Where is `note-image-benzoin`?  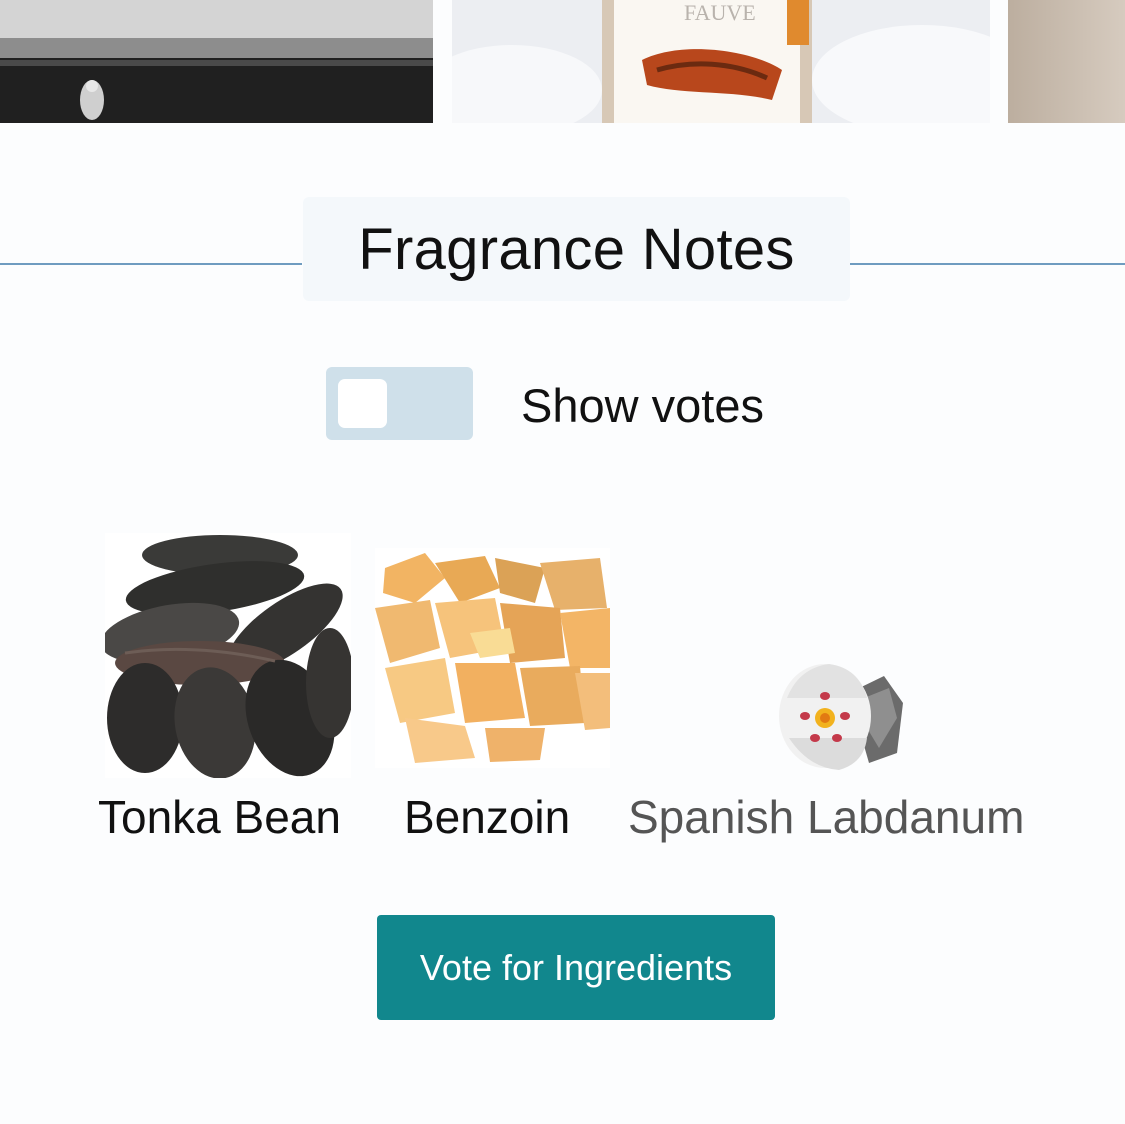
note-image-benzoin is located at coordinates (492, 658).